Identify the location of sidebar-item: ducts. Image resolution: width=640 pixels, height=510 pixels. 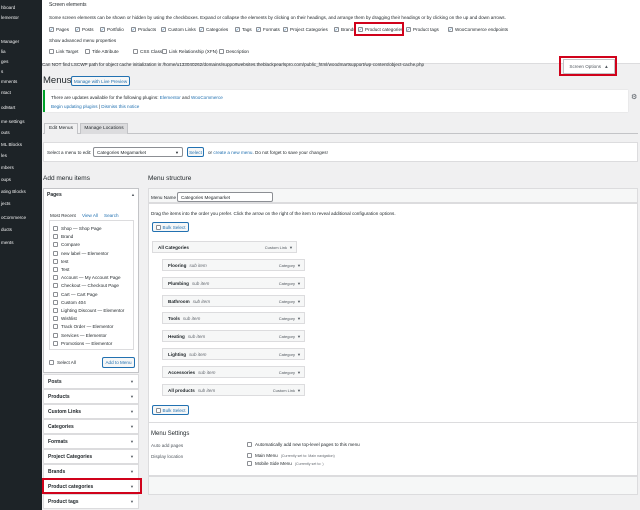
(21, 230).